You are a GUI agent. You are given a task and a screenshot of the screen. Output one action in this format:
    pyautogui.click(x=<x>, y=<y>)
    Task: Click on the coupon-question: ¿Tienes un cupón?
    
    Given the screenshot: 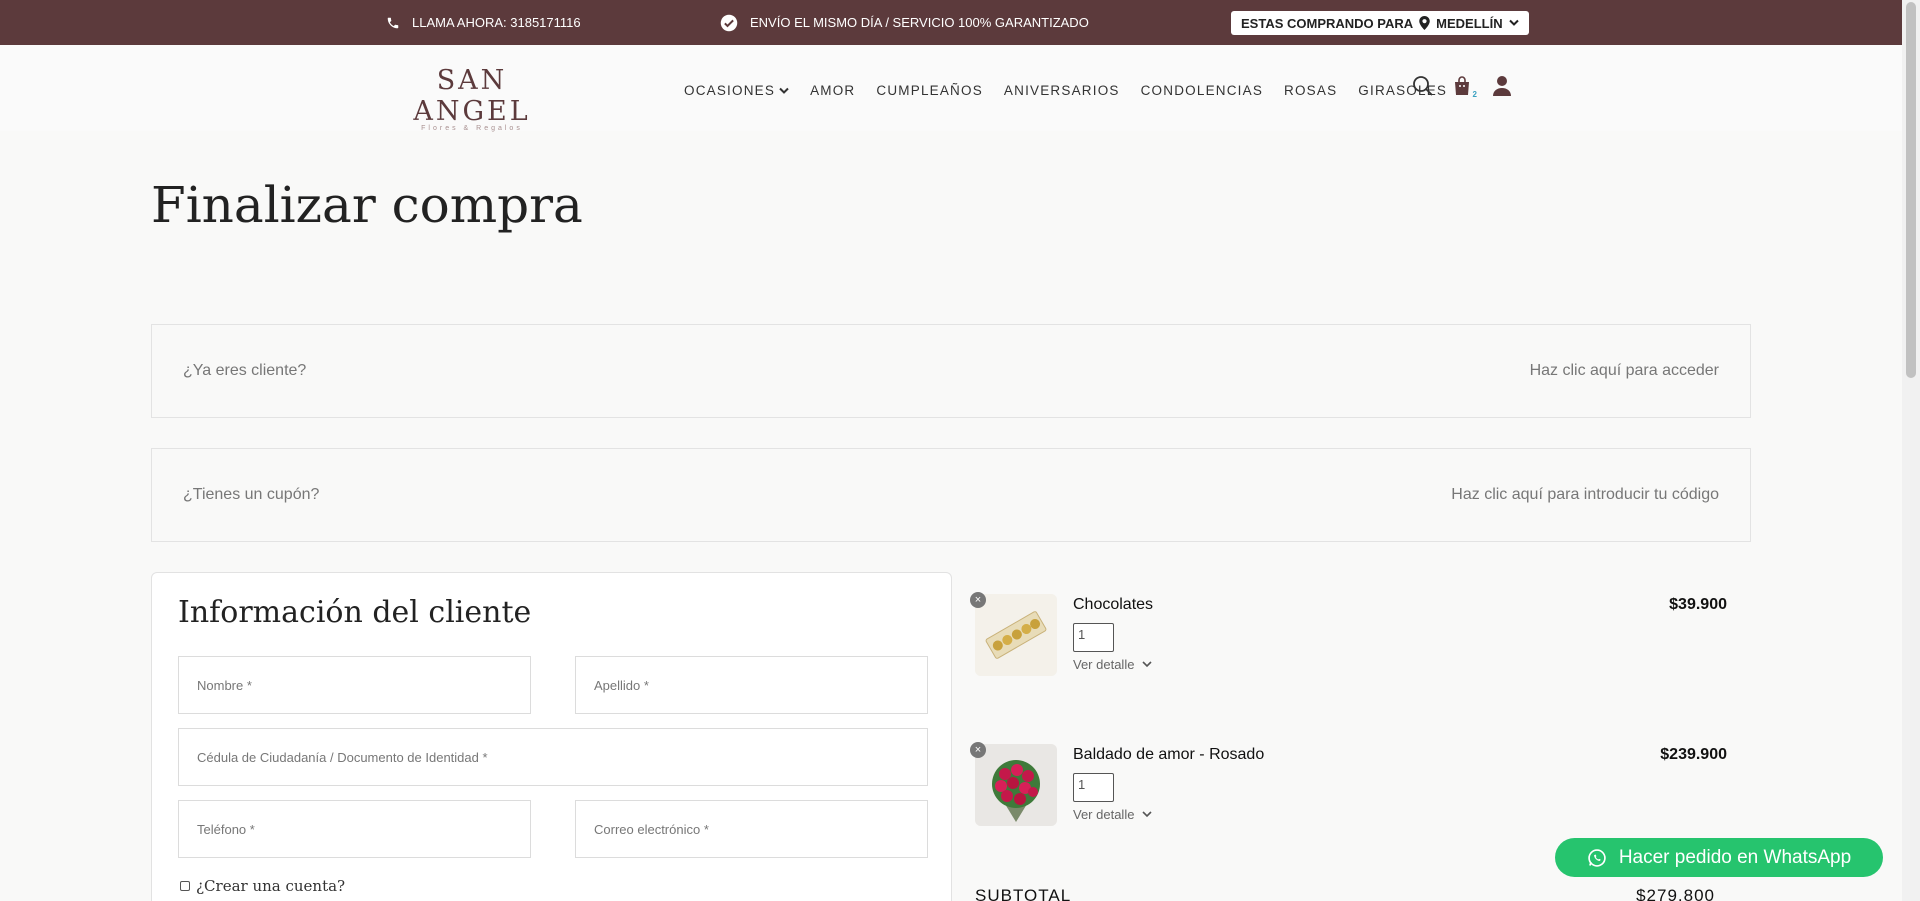 What is the action you would take?
    pyautogui.click(x=251, y=494)
    